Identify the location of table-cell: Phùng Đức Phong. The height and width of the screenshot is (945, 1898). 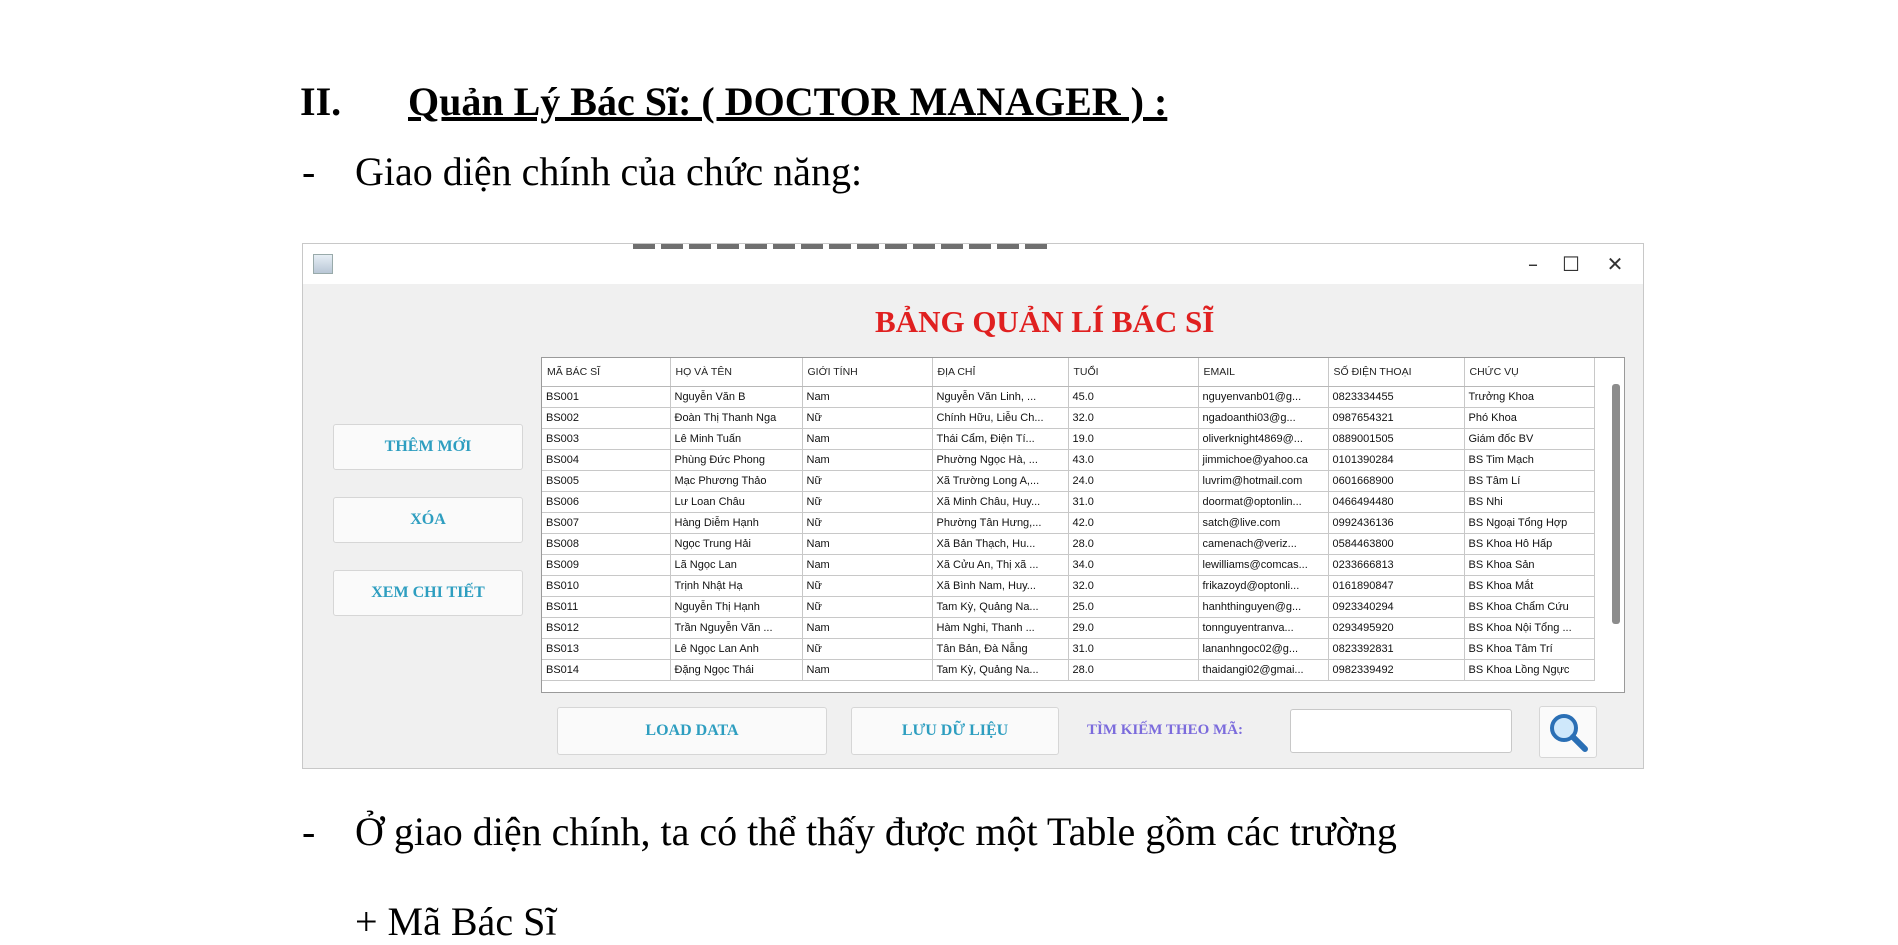
(736, 460).